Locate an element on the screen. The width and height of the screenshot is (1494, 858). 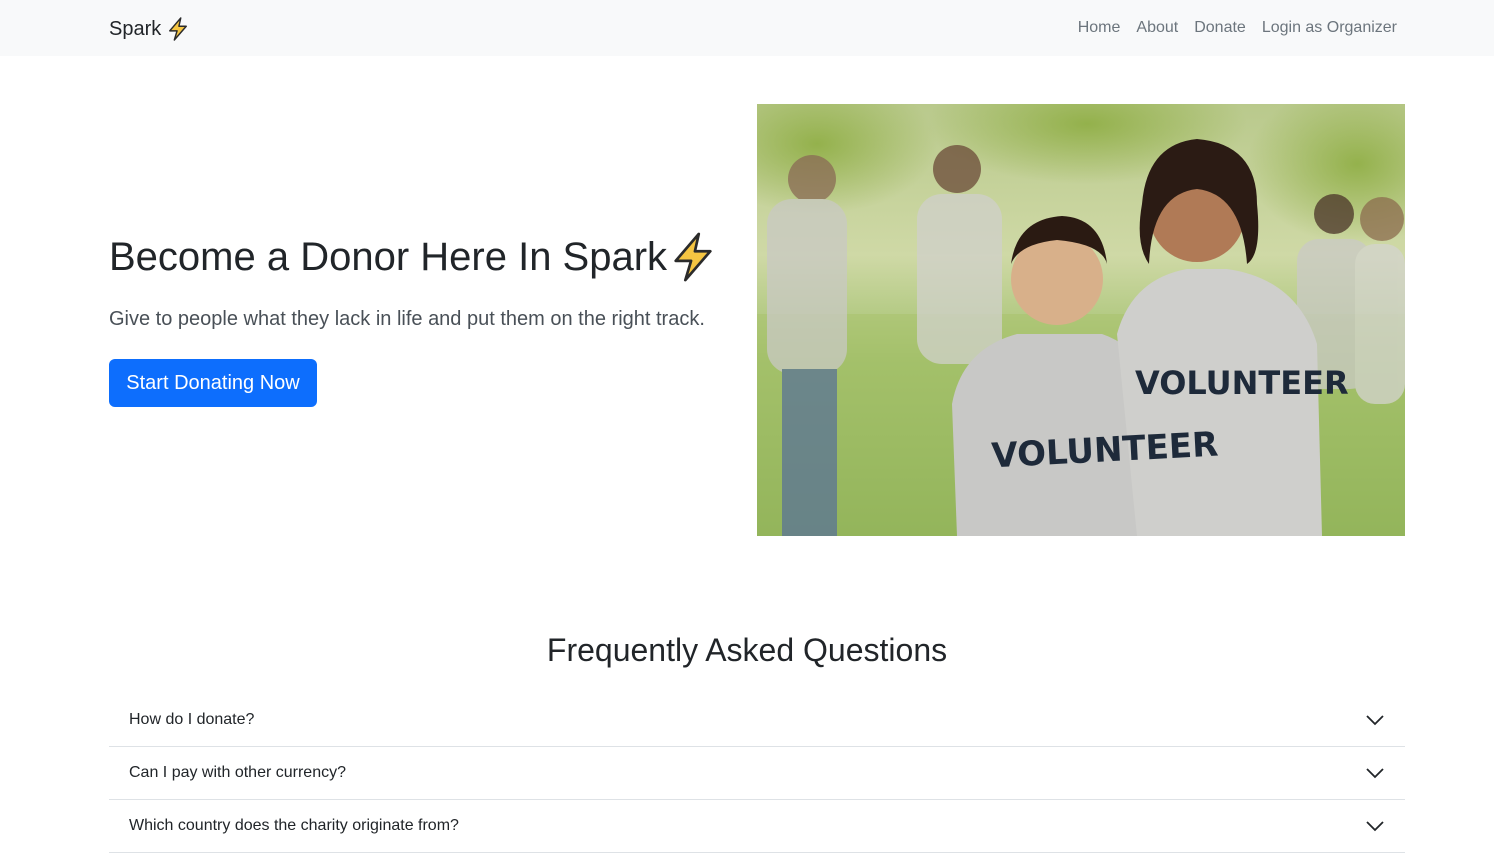
nav-links: Home About Donate Login as Organizer is located at coordinates (1237, 28).